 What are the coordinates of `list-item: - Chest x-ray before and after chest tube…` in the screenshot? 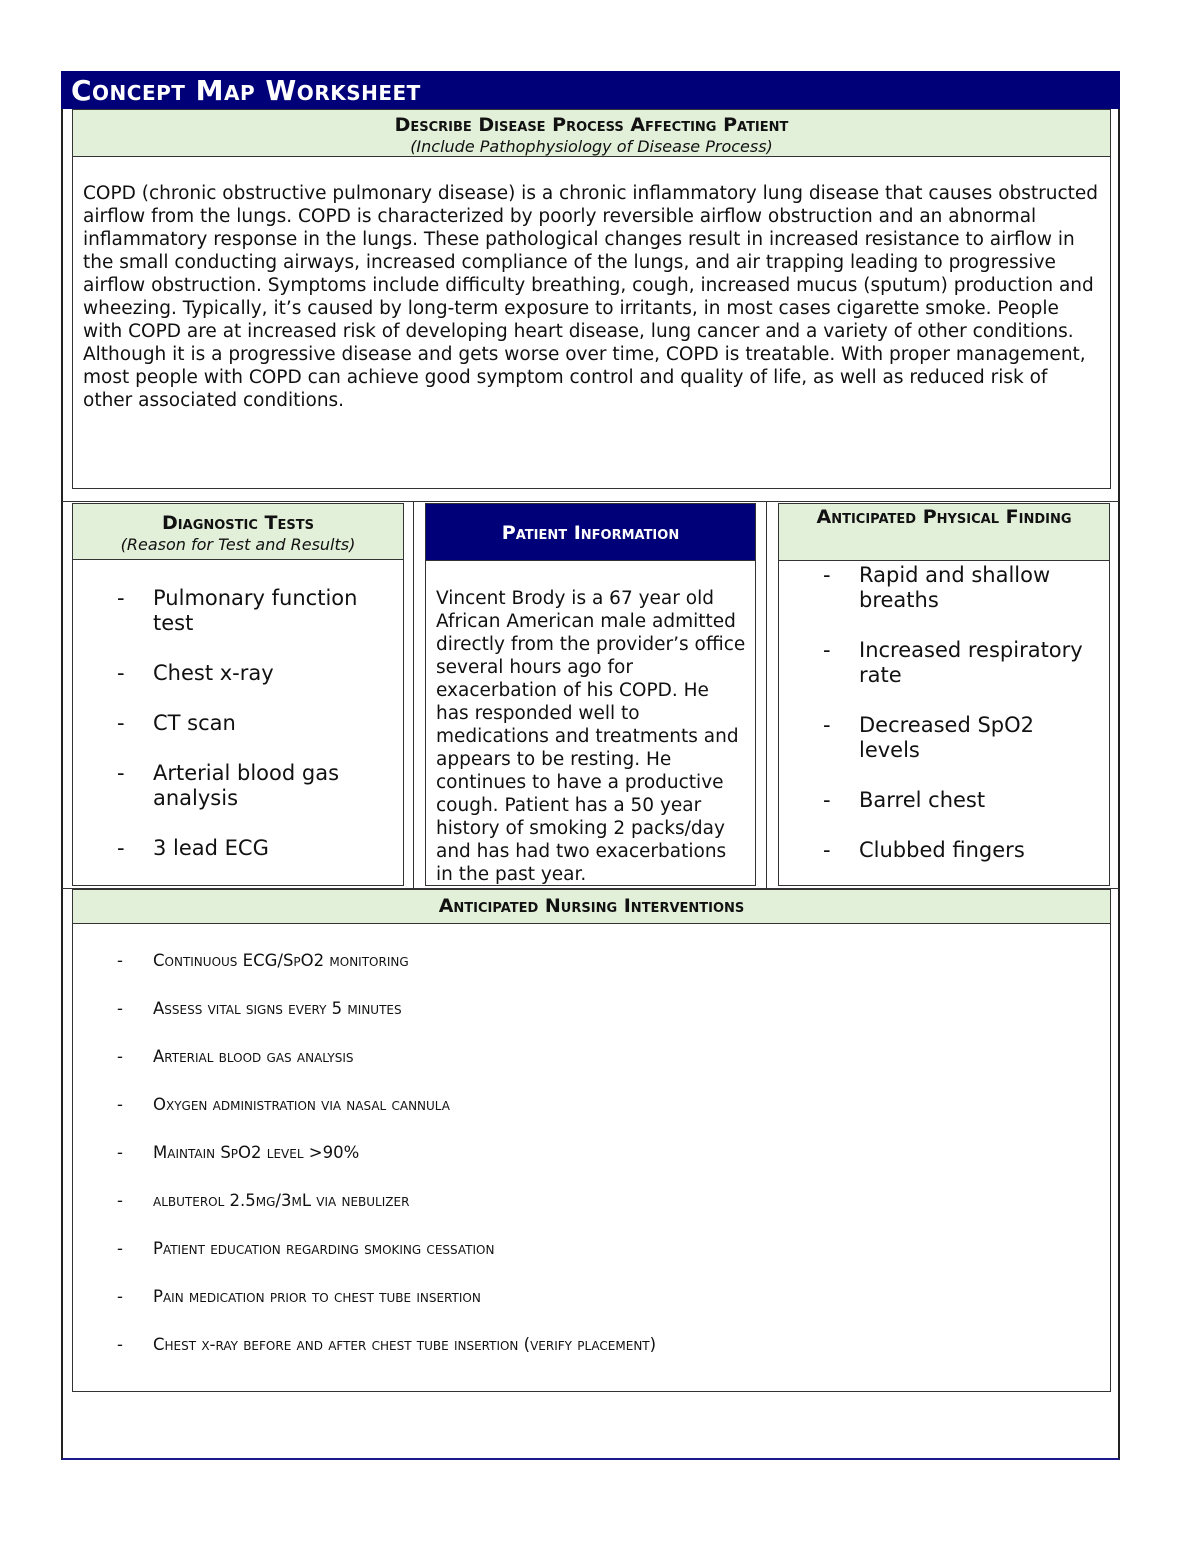 It's located at (387, 1344).